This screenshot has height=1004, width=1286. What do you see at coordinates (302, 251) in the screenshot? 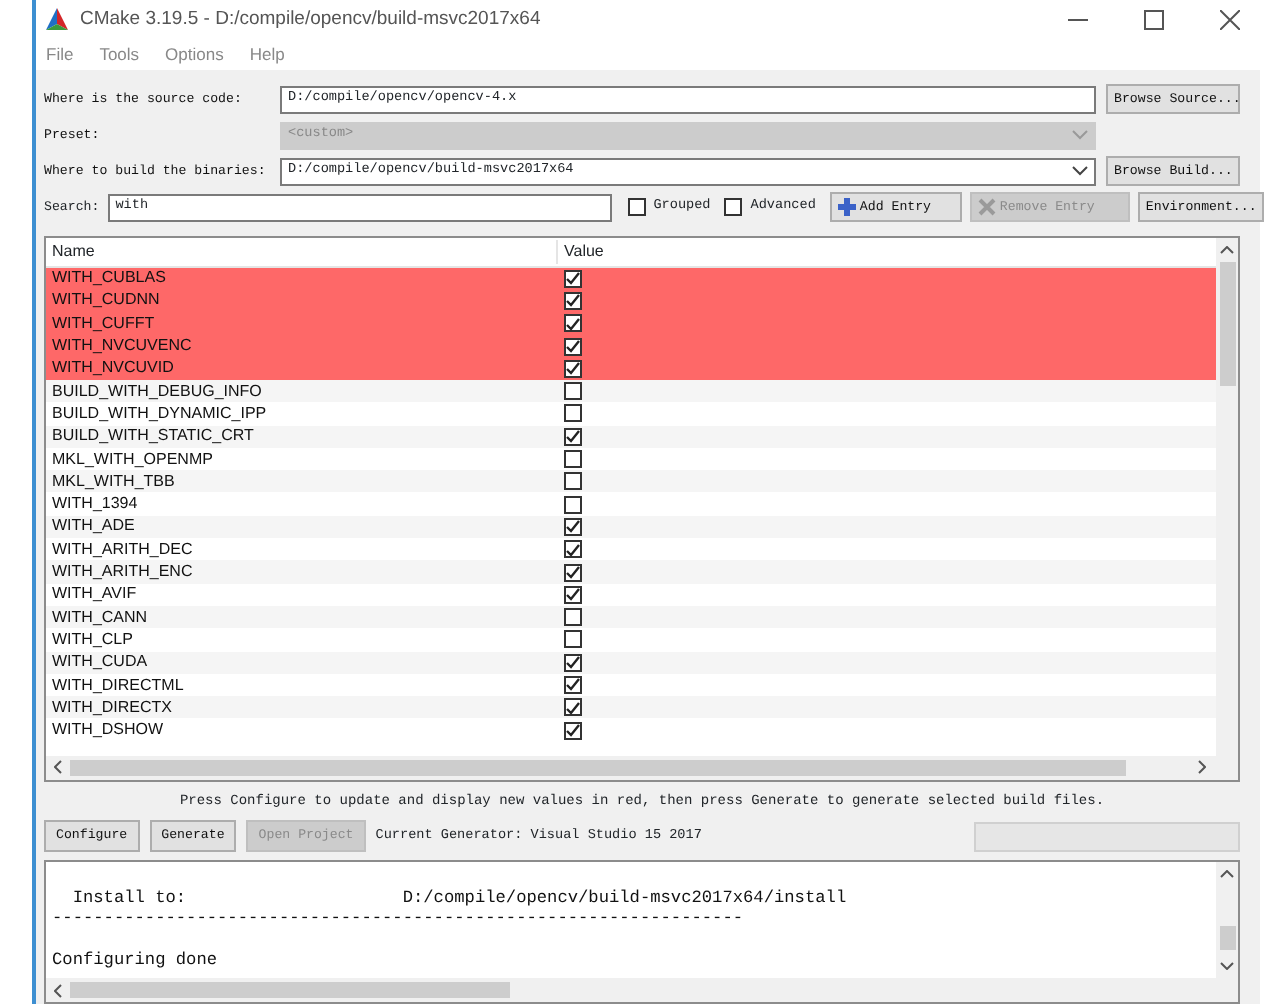
I see `column-header: Name` at bounding box center [302, 251].